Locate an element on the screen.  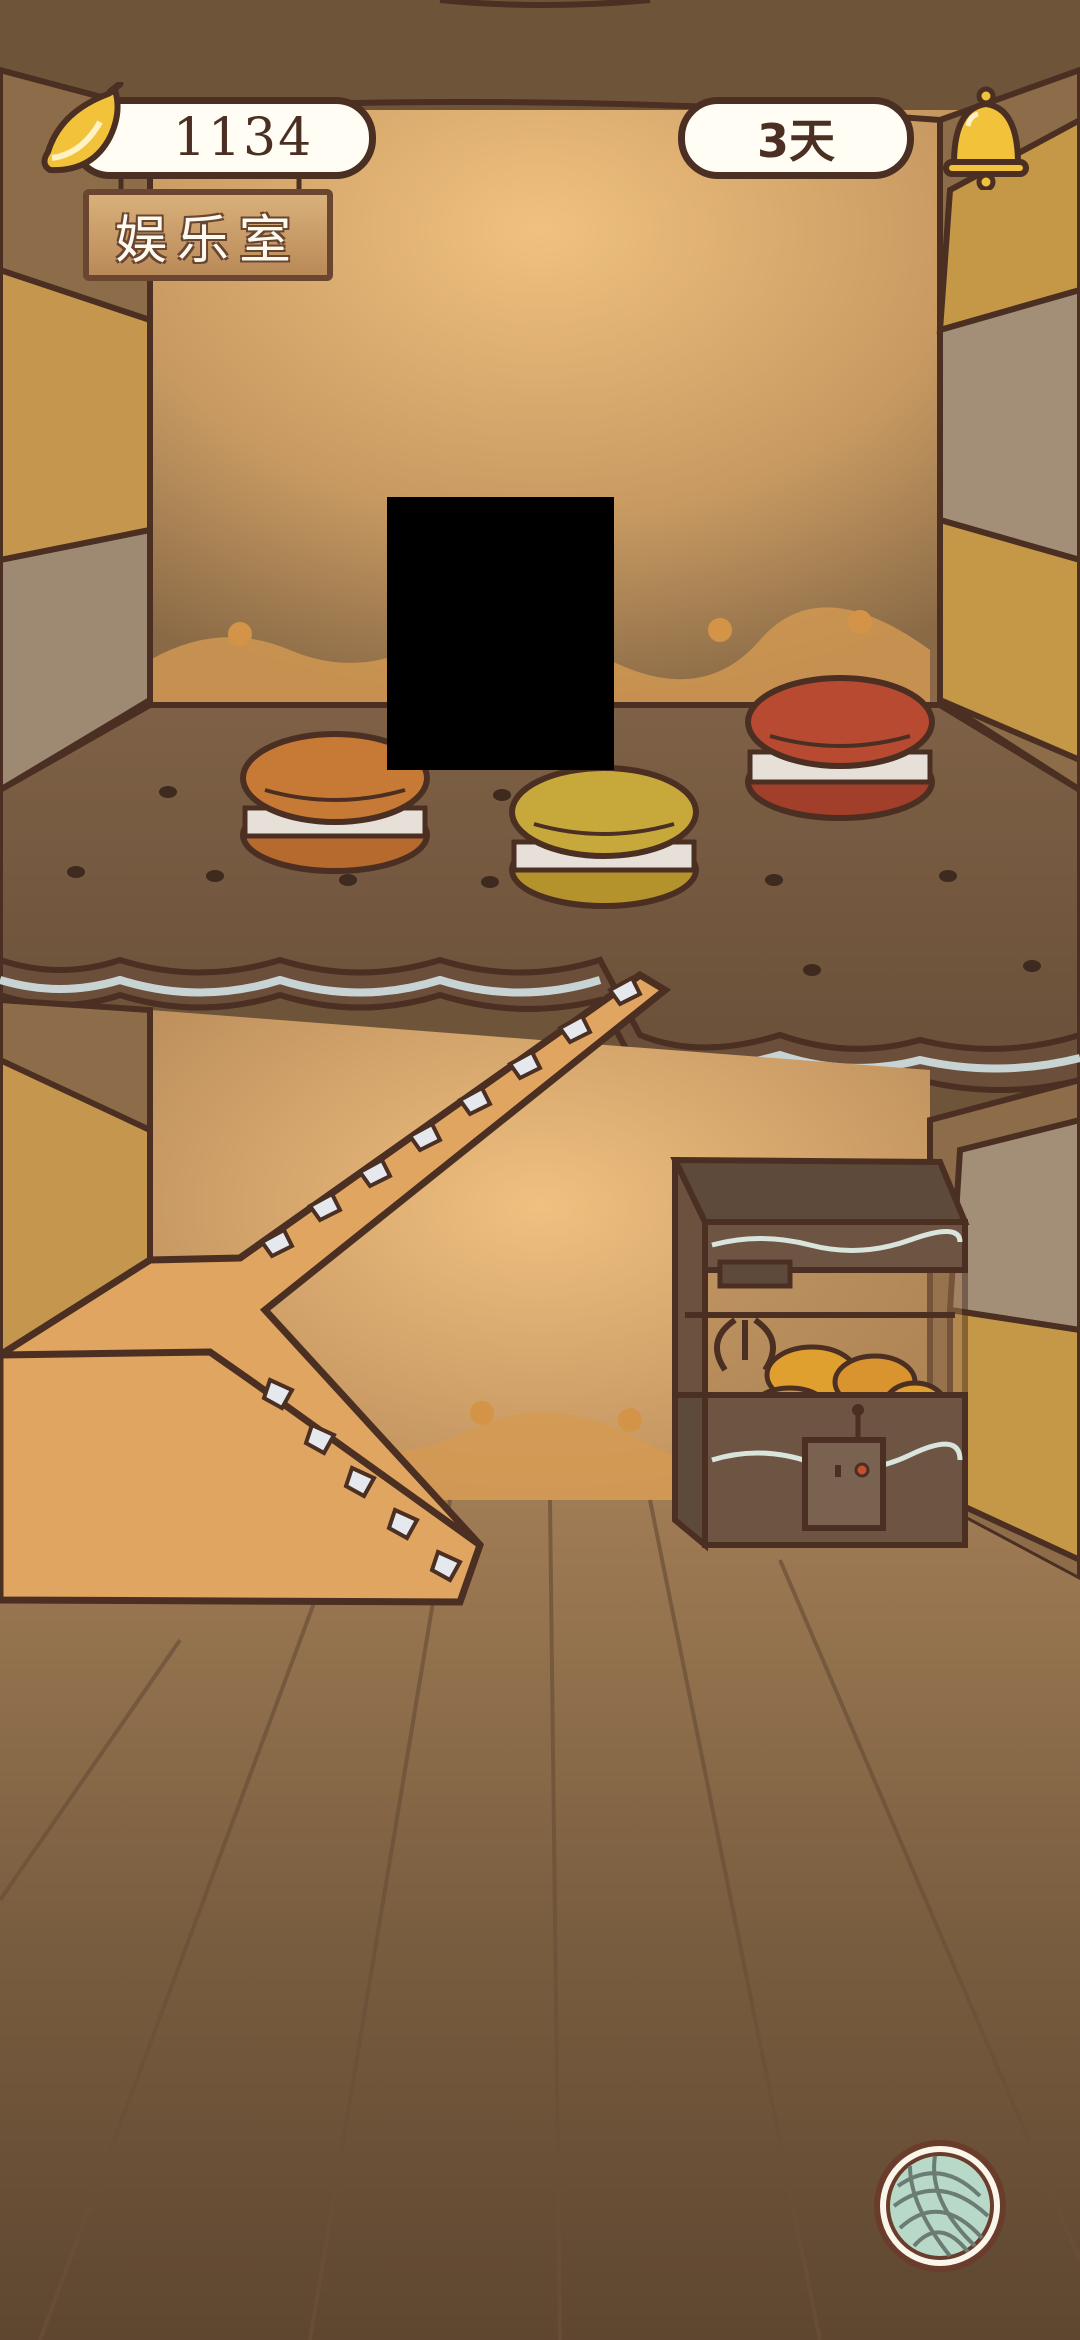
banana-count: 1134 is located at coordinates (243, 138).